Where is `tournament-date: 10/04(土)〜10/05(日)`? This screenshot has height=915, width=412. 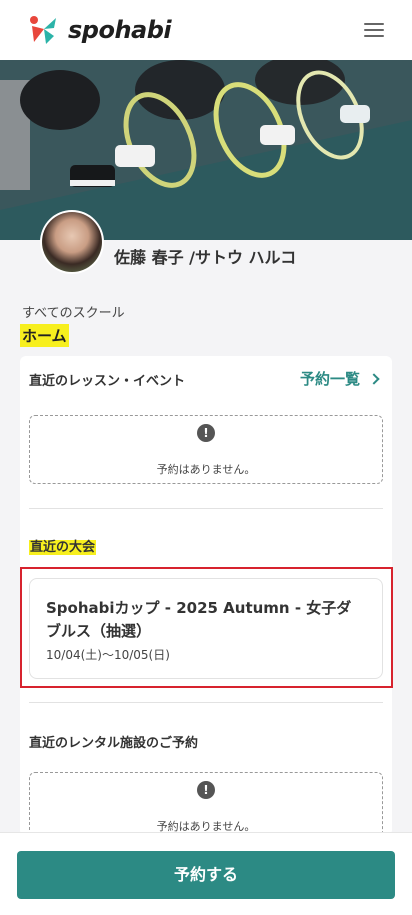 tournament-date: 10/04(土)〜10/05(日) is located at coordinates (108, 655).